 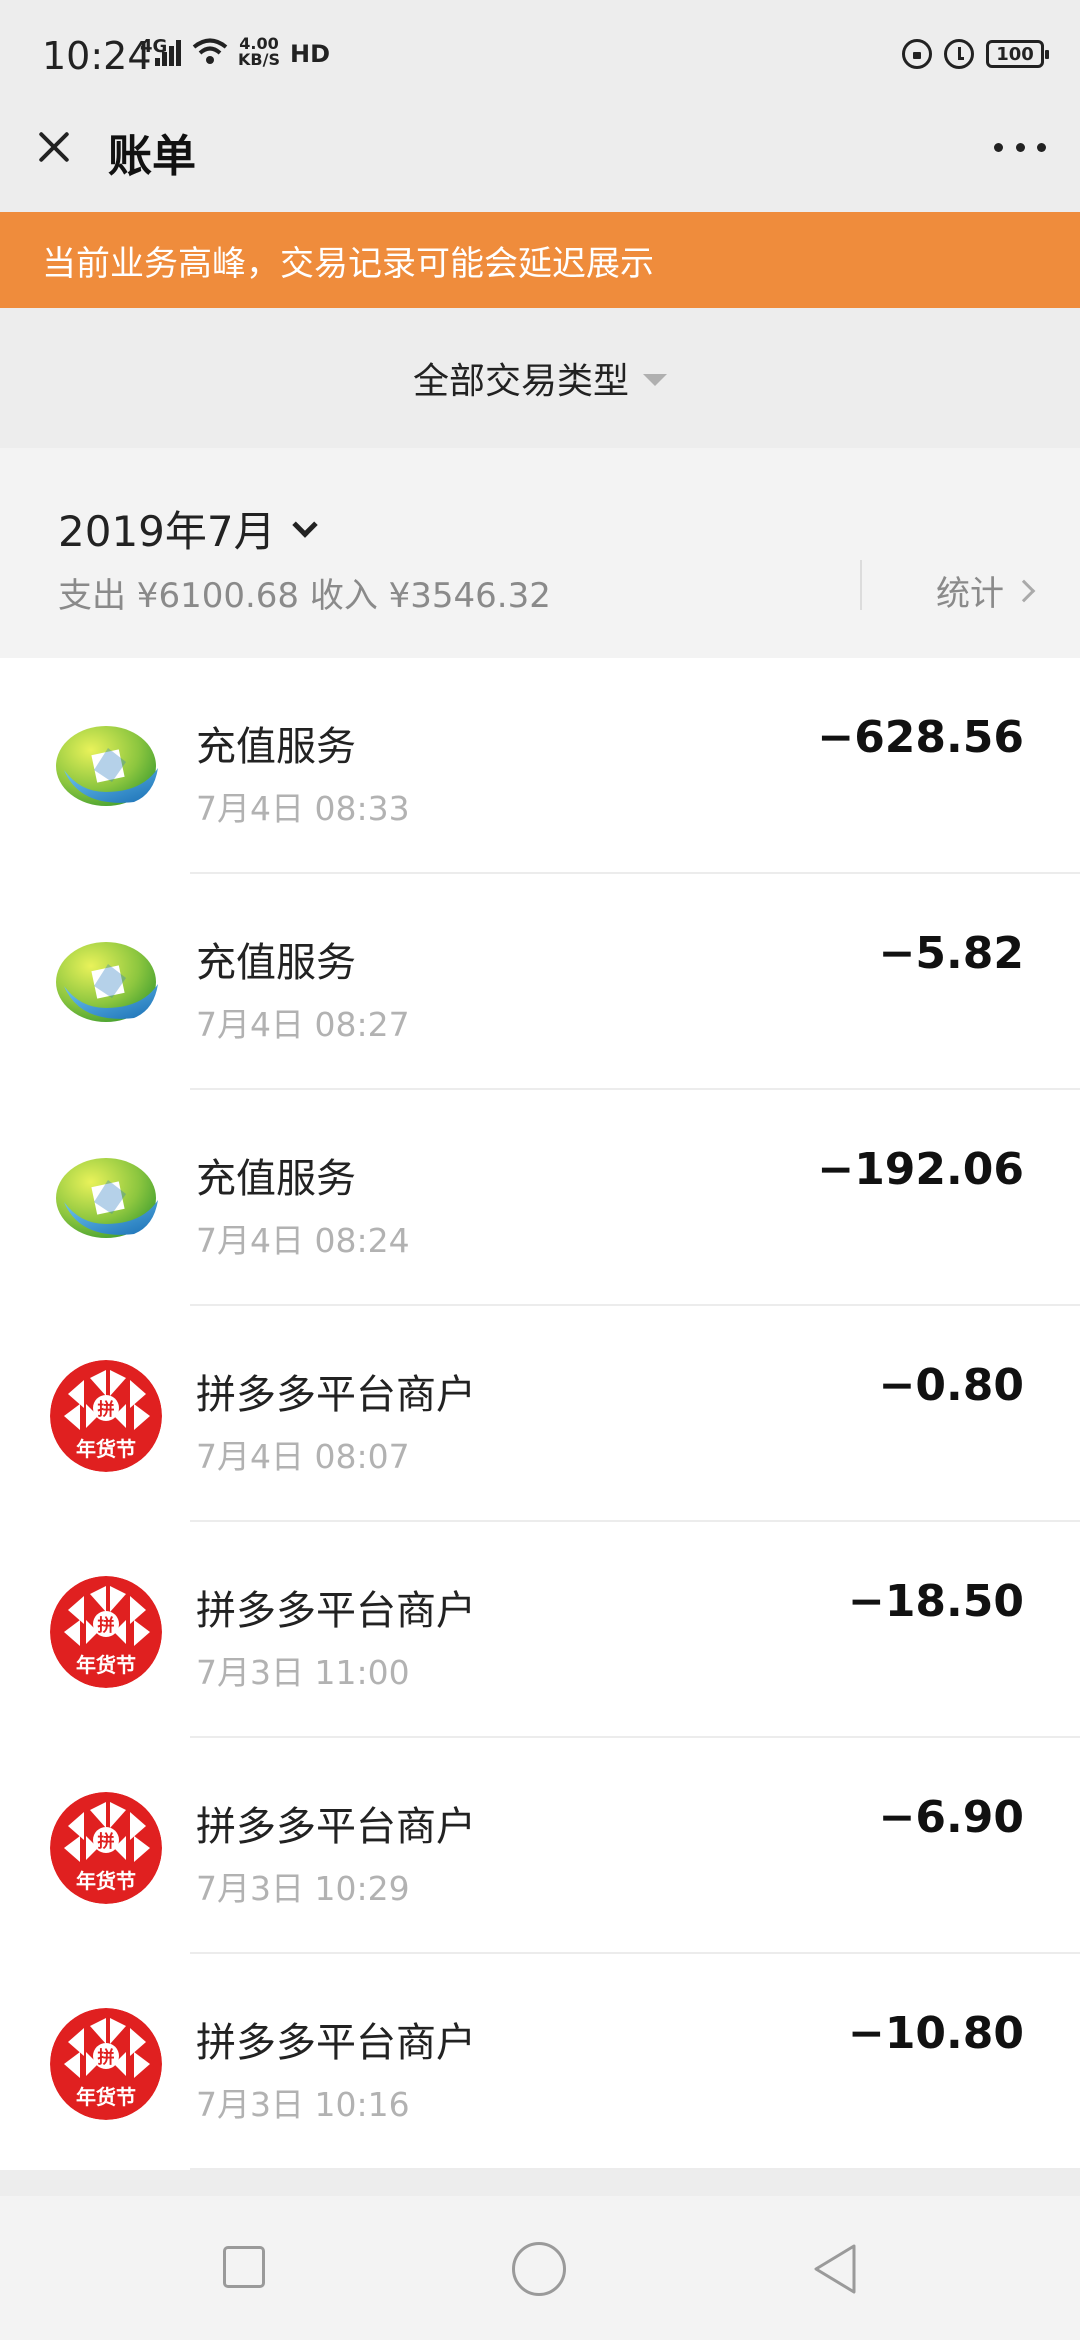 What do you see at coordinates (244, 2267) in the screenshot?
I see `recent-apps-icon` at bounding box center [244, 2267].